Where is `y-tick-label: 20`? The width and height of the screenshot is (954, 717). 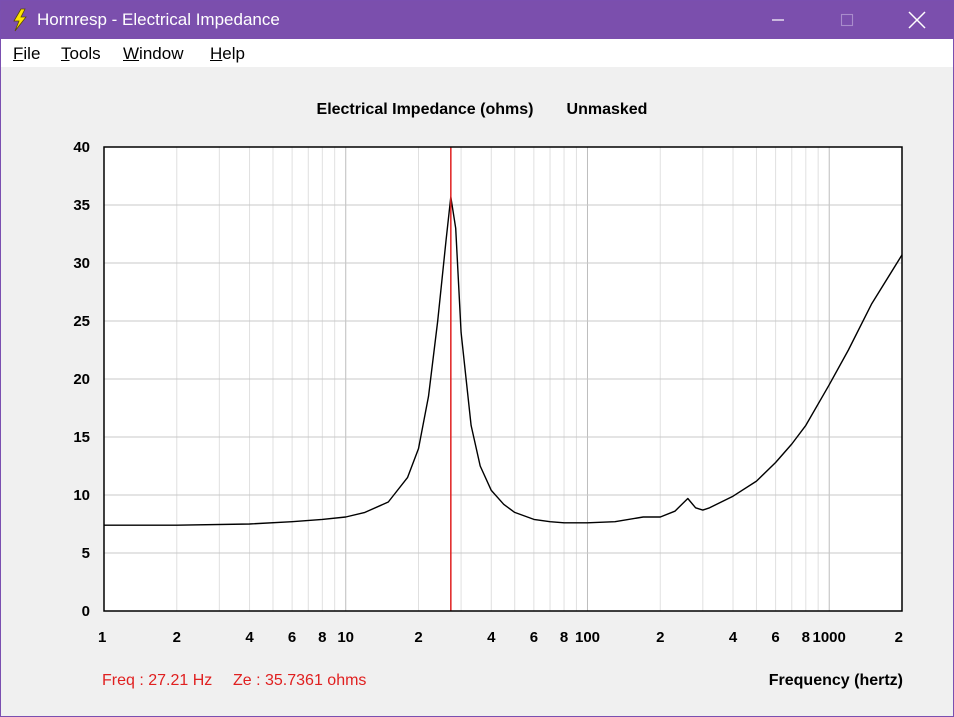
y-tick-label: 20 is located at coordinates (81, 379).